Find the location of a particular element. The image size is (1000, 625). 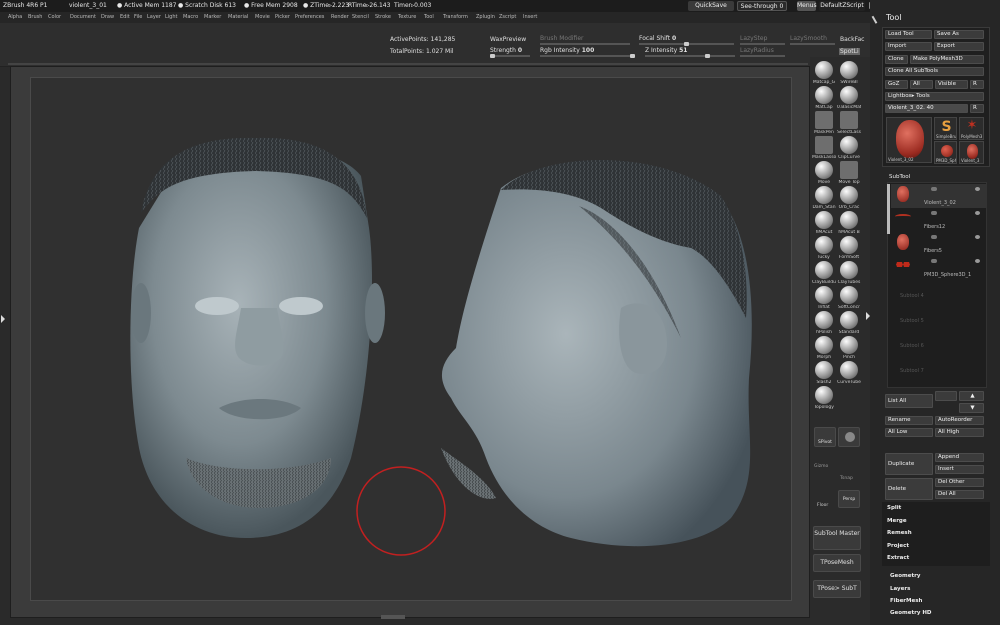

menu-item-brush: Brush is located at coordinates (35, 17).